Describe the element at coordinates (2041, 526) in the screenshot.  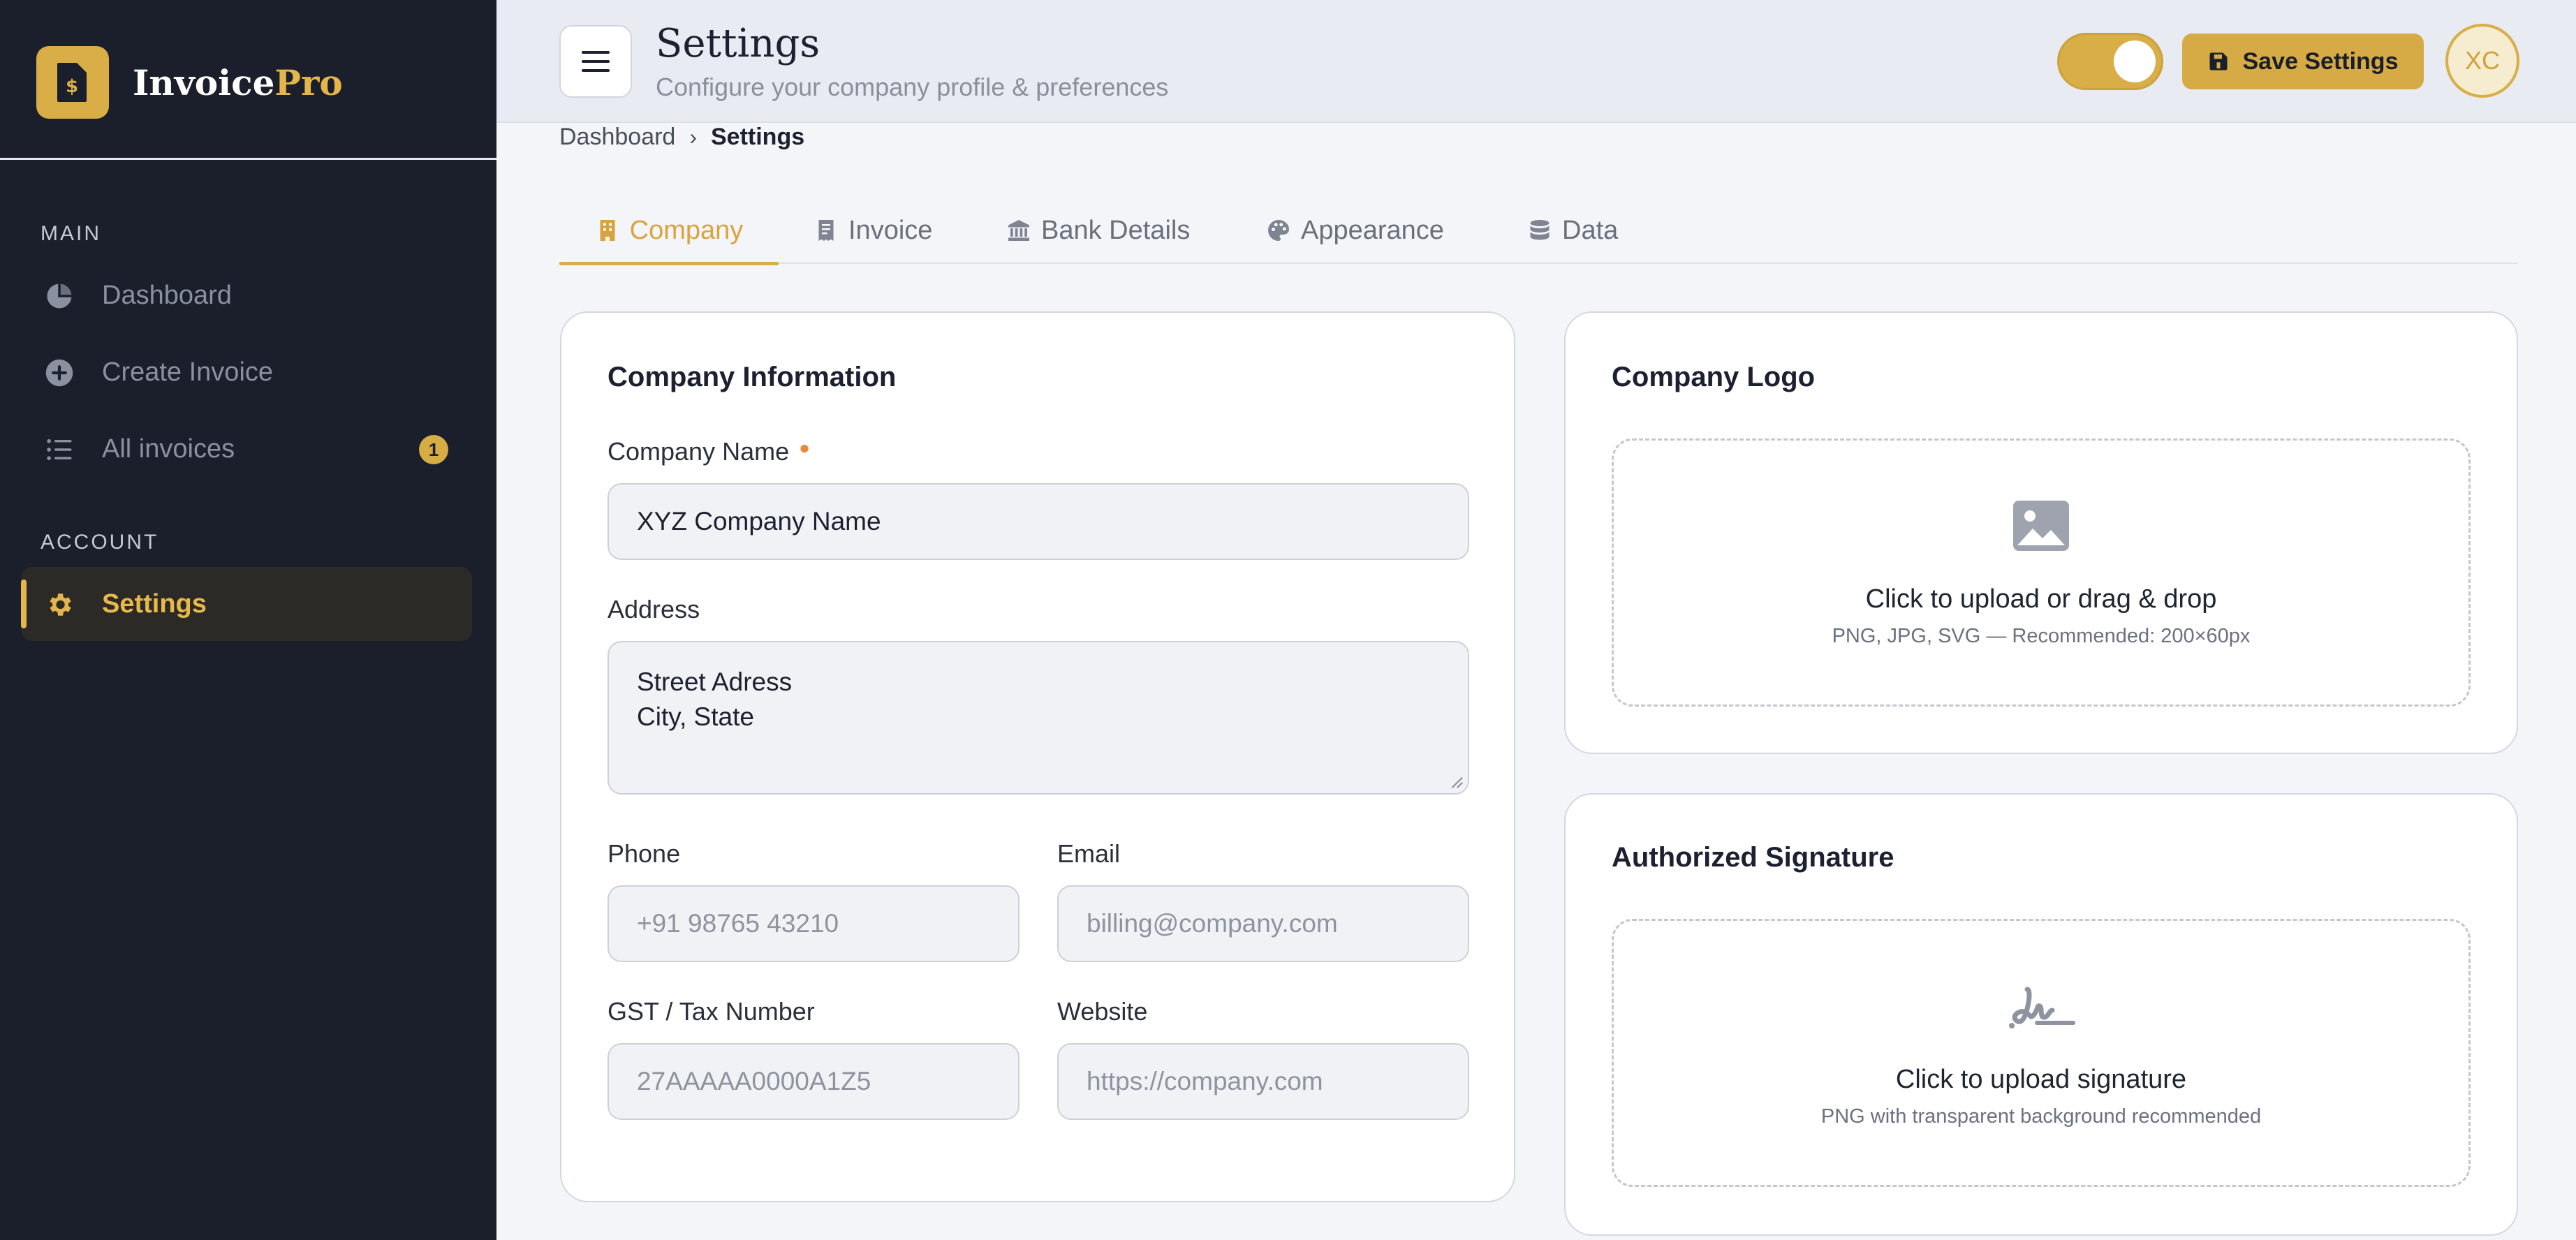
I see `image-icon` at that location.